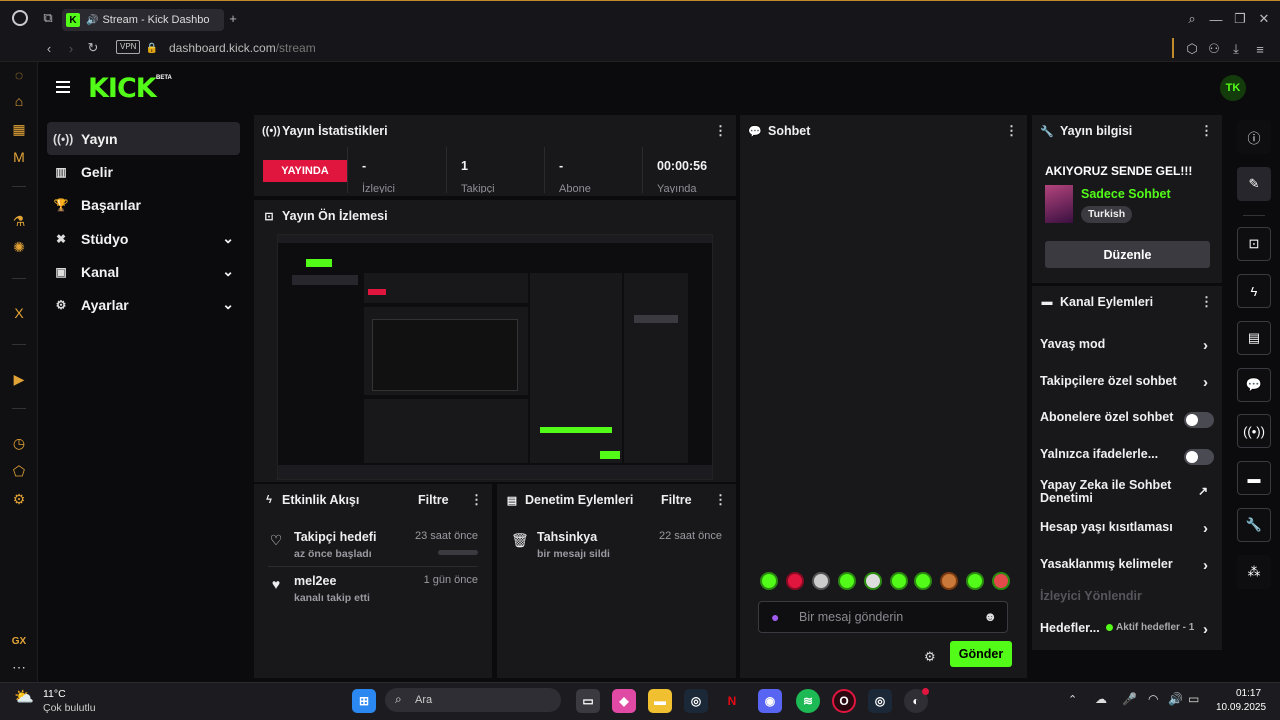 The image size is (1280, 720). What do you see at coordinates (473, 700) in the screenshot?
I see `taskbar-search: ⌕ Ara` at bounding box center [473, 700].